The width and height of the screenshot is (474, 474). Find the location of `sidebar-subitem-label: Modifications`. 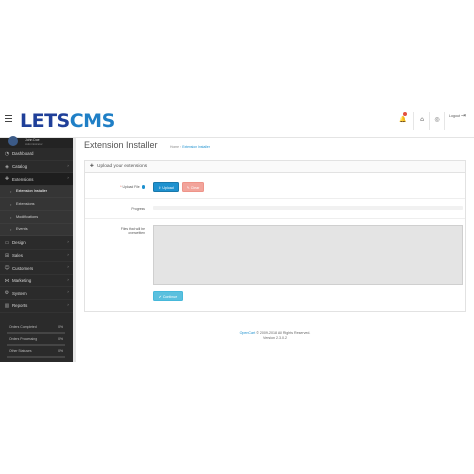

sidebar-subitem-label: Modifications is located at coordinates (27, 216).